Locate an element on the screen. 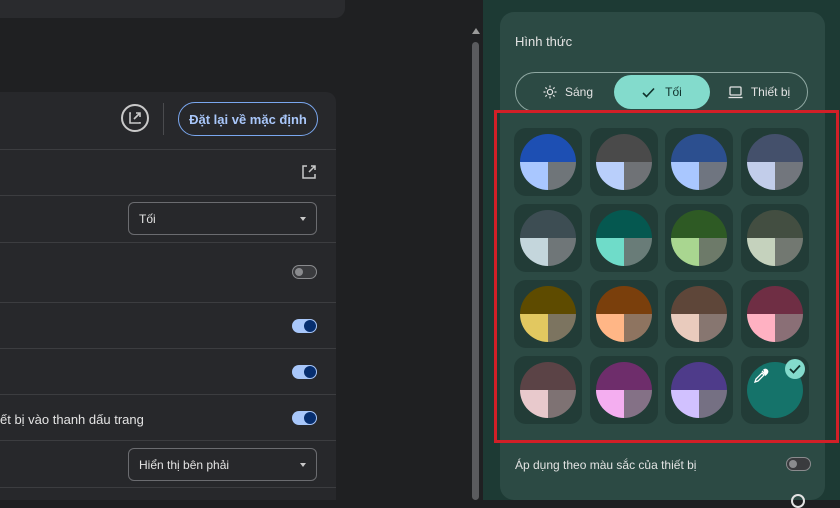 The height and width of the screenshot is (508, 840). mode-dark-option: Tối is located at coordinates (662, 92).